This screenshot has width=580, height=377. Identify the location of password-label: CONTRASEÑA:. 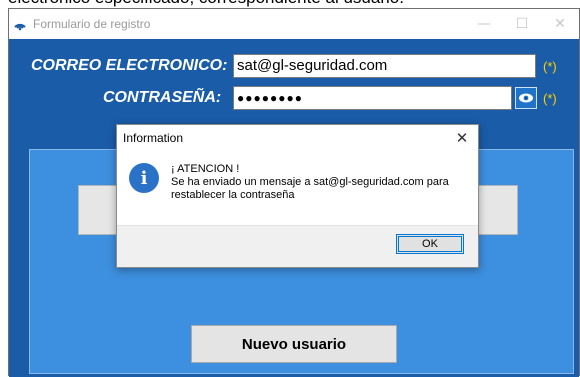
(162, 97).